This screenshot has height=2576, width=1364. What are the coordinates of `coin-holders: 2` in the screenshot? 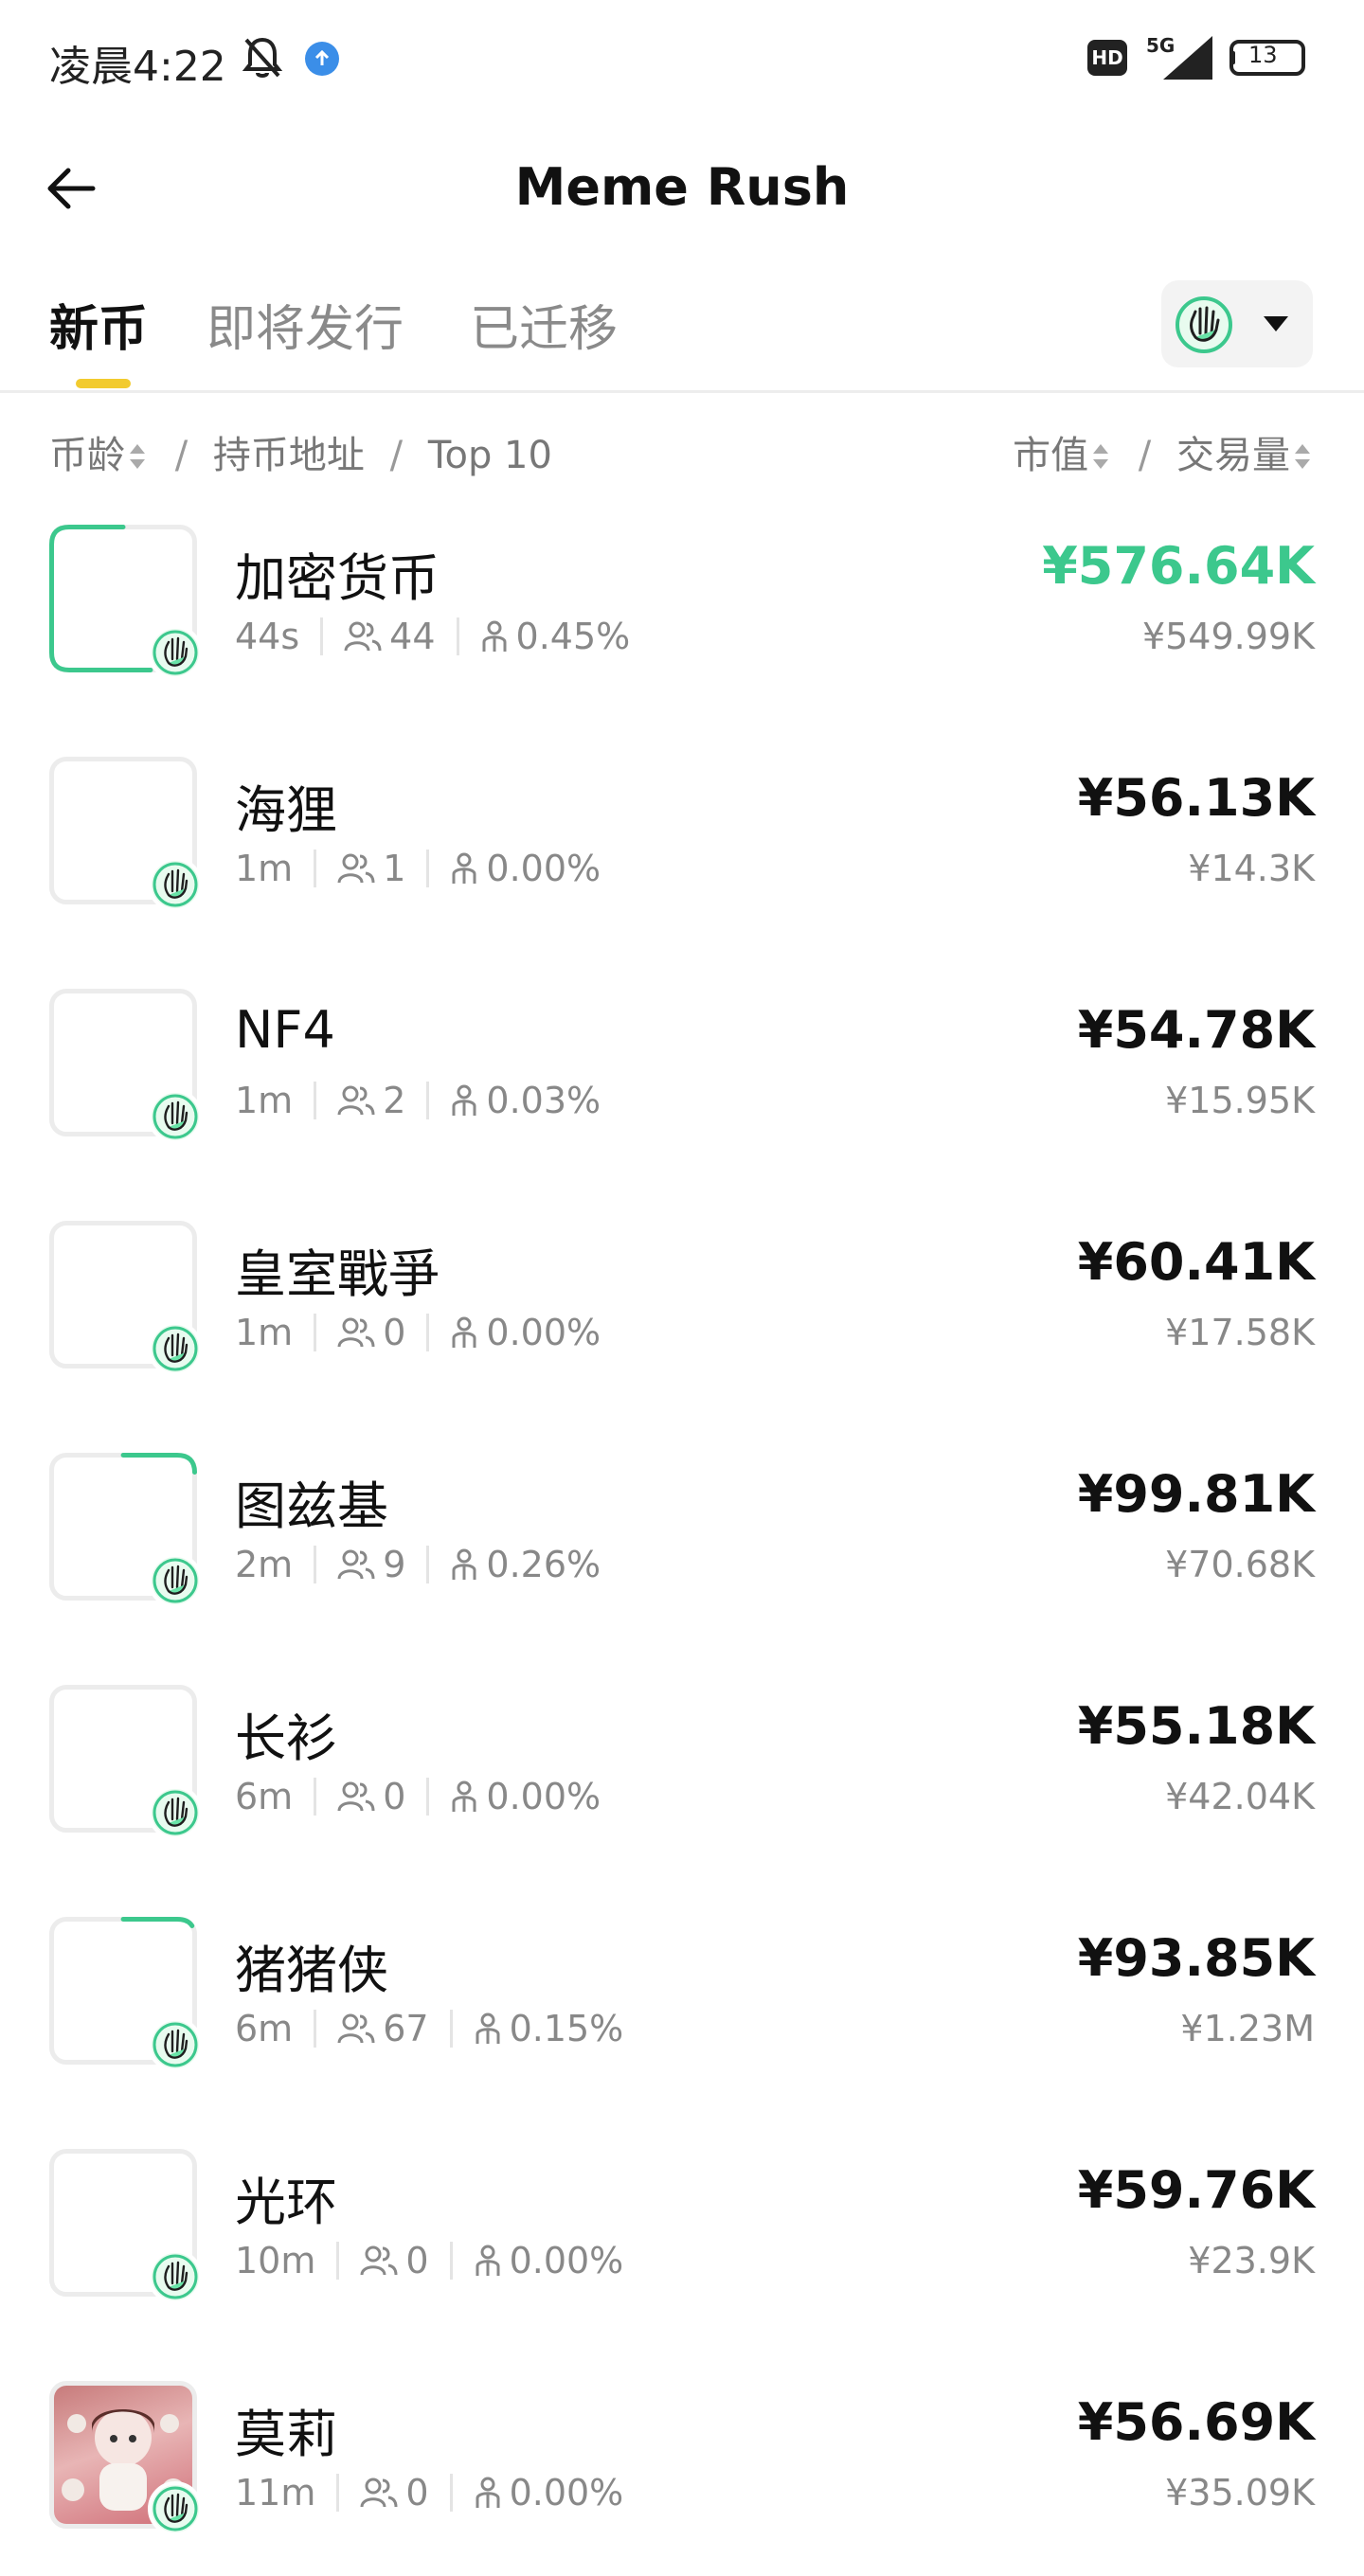 It's located at (394, 1100).